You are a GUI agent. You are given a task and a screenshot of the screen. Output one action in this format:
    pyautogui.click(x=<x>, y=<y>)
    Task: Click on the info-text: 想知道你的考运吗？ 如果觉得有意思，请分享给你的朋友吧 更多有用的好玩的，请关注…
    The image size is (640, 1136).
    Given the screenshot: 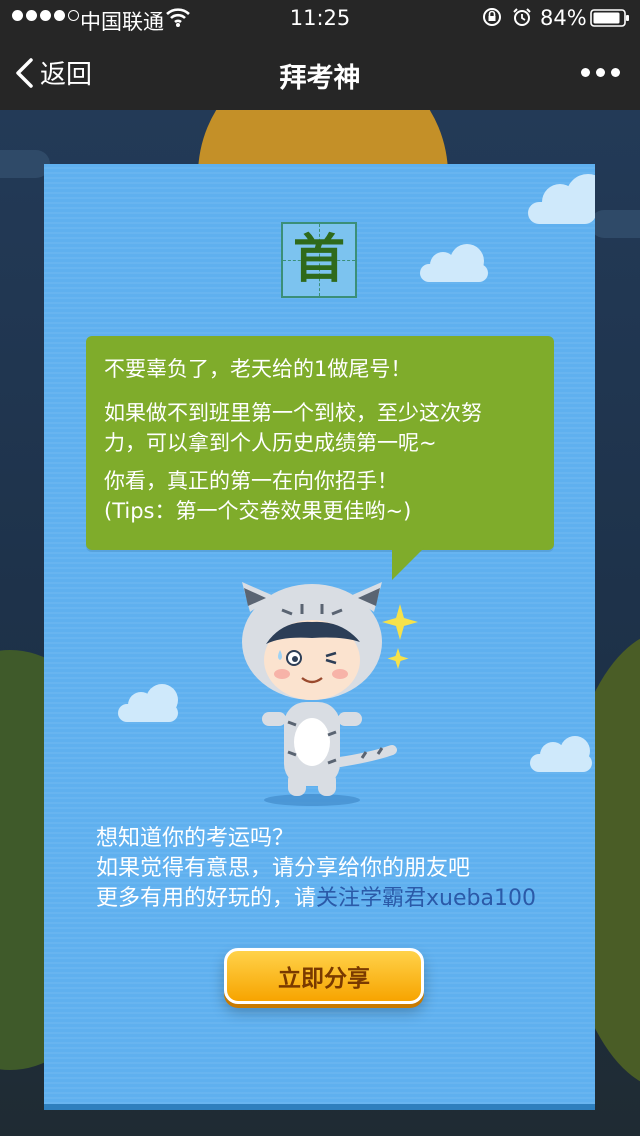 What is the action you would take?
    pyautogui.click(x=316, y=869)
    